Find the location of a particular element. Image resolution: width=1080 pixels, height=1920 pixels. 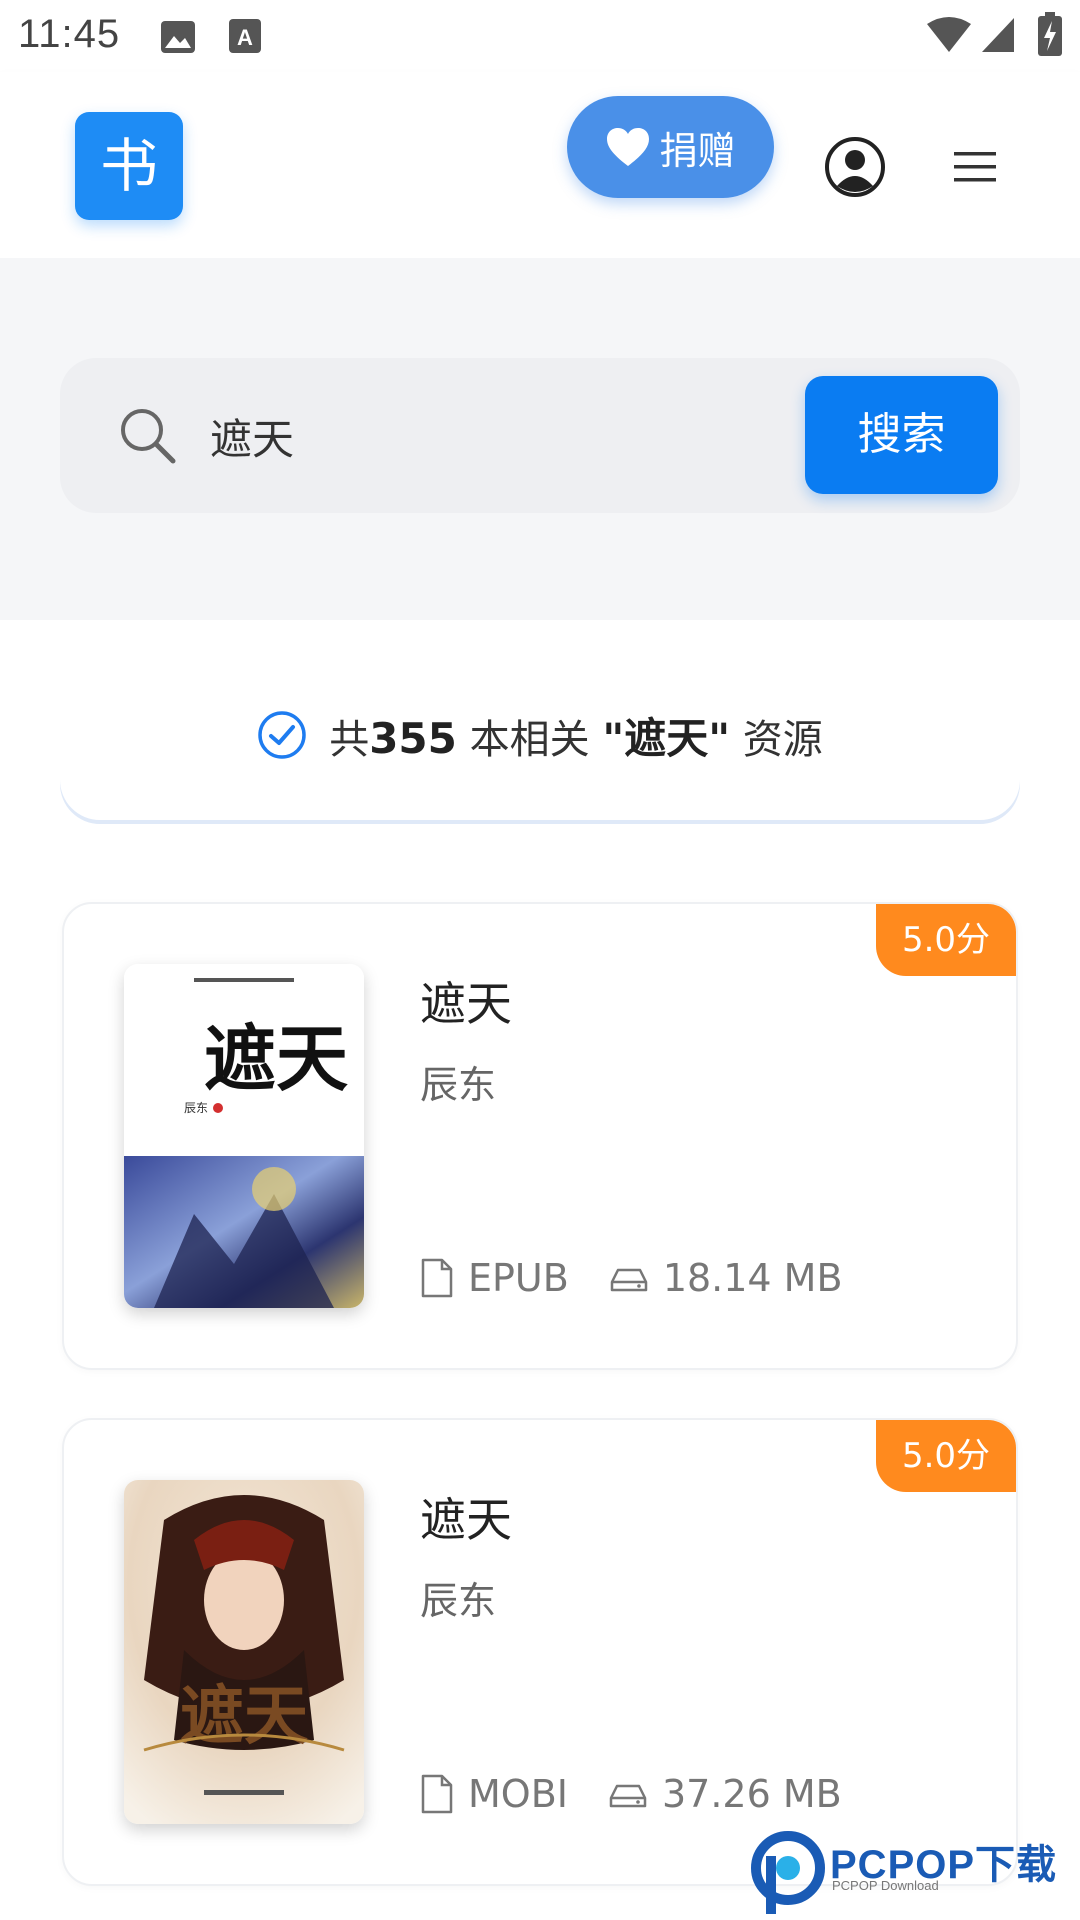

format-meta: MOBI is located at coordinates (494, 1794).